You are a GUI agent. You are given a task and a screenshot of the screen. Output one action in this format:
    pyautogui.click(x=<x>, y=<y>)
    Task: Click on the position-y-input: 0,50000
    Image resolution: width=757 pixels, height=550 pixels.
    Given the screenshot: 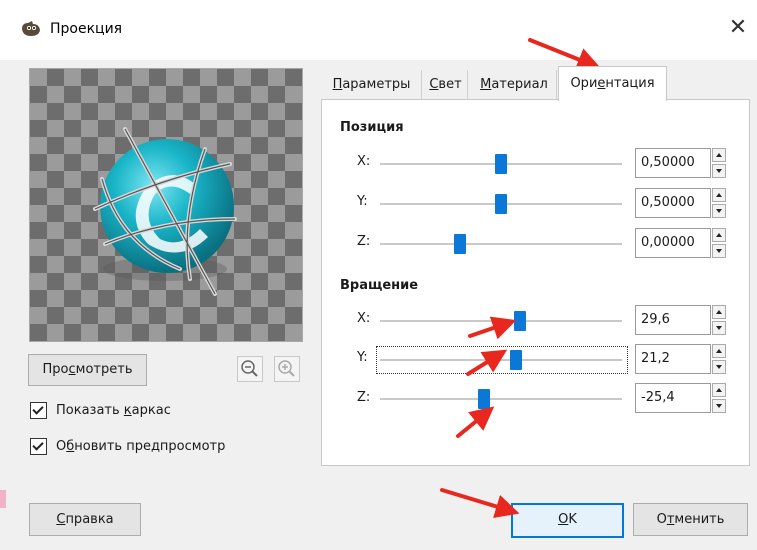 What is the action you would take?
    pyautogui.click(x=673, y=203)
    